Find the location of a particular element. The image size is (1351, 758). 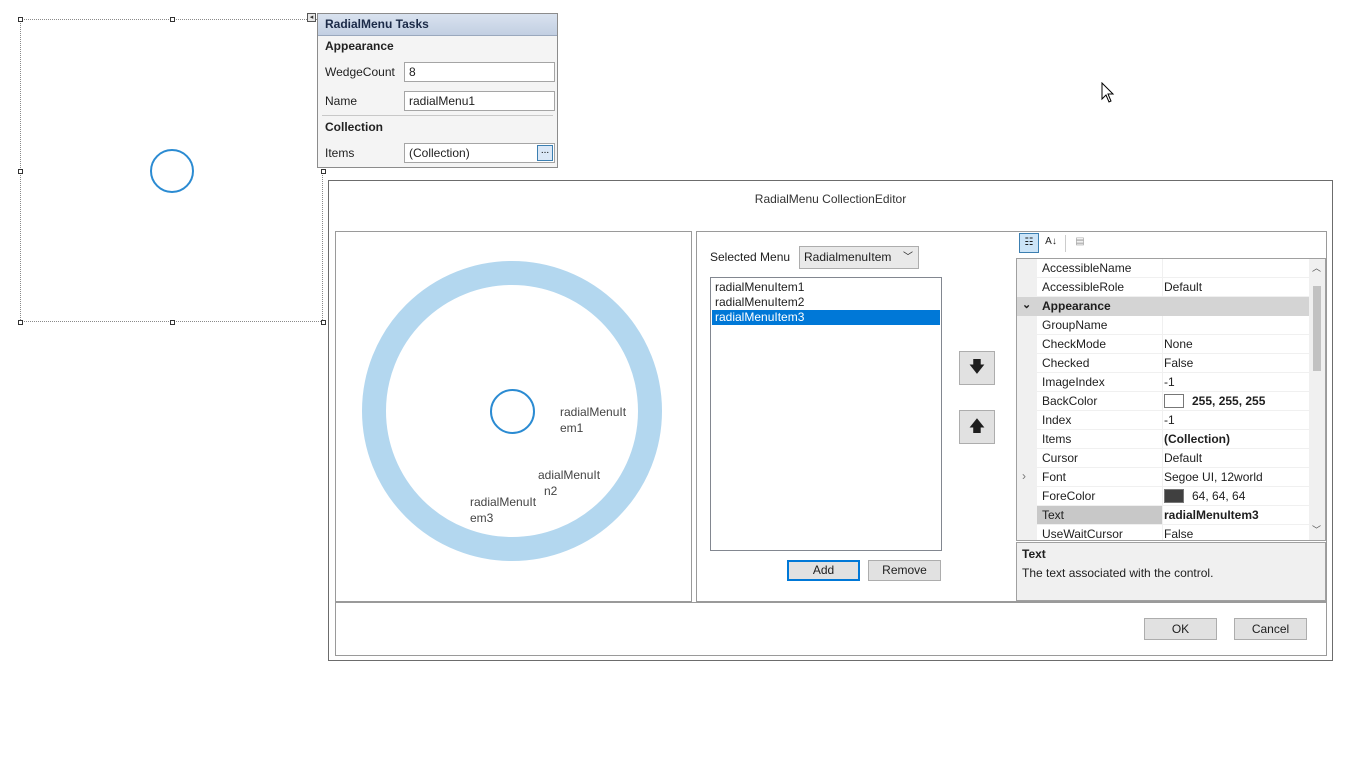

list-item: radialMenuItem2 is located at coordinates (826, 302).